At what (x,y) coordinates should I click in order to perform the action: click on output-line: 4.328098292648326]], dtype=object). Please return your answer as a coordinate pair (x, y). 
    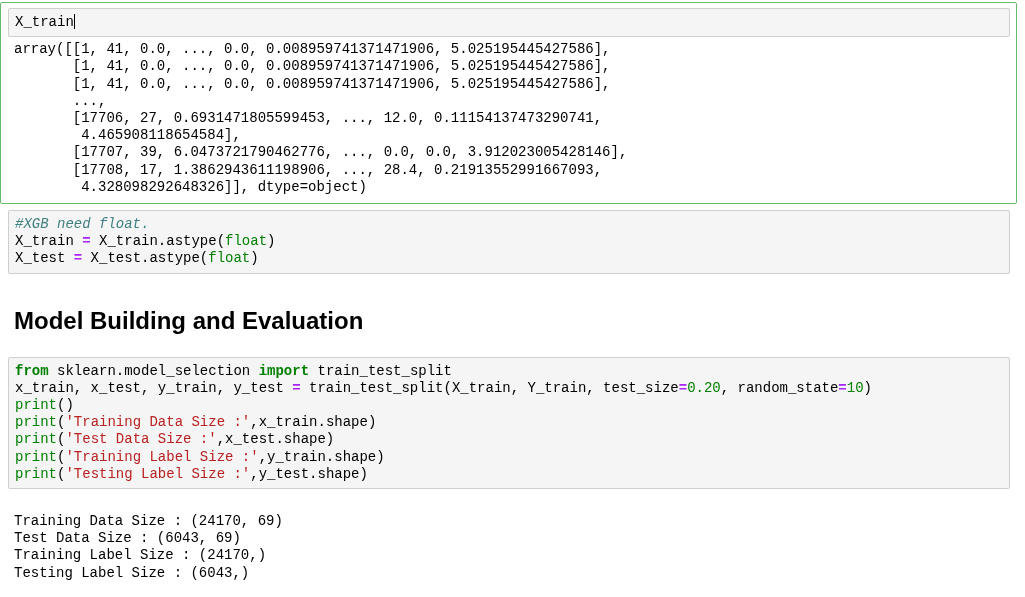
    Looking at the image, I should click on (223, 187).